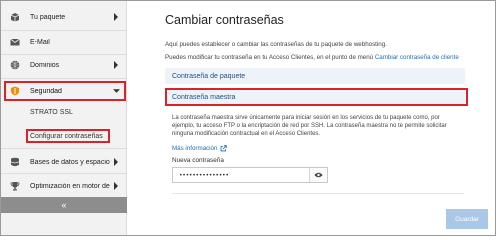 The width and height of the screenshot is (496, 240). I want to click on collapse-double-chevron-icon: «, so click(64, 205).